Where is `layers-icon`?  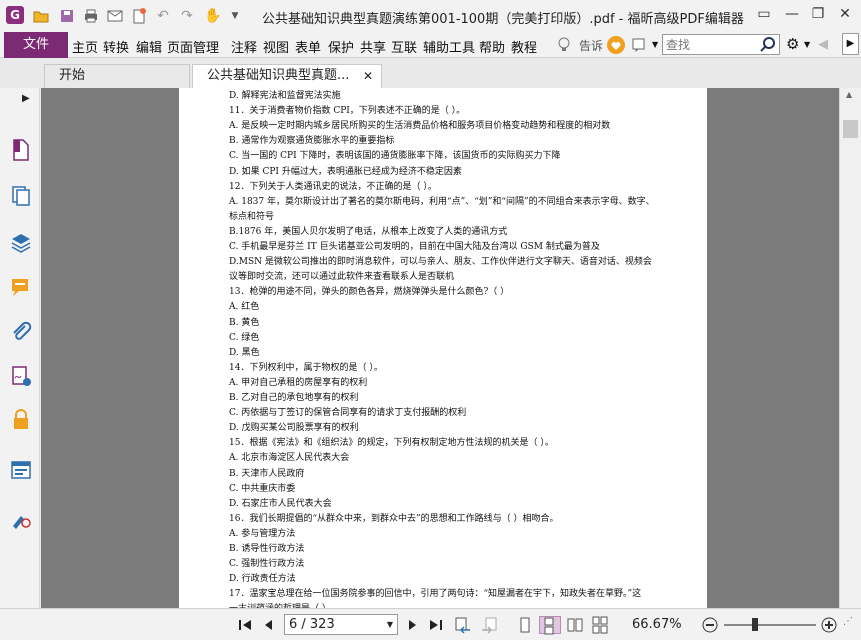
layers-icon is located at coordinates (21, 242).